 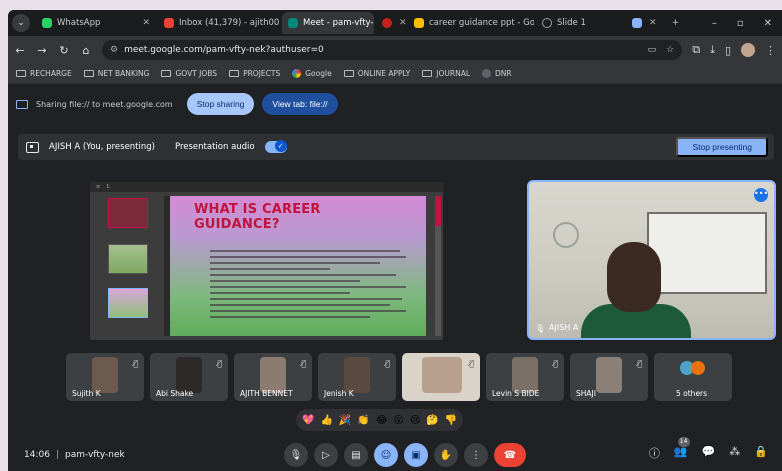 What do you see at coordinates (214, 147) in the screenshot?
I see `presentation-audio-label: Presentation audio` at bounding box center [214, 147].